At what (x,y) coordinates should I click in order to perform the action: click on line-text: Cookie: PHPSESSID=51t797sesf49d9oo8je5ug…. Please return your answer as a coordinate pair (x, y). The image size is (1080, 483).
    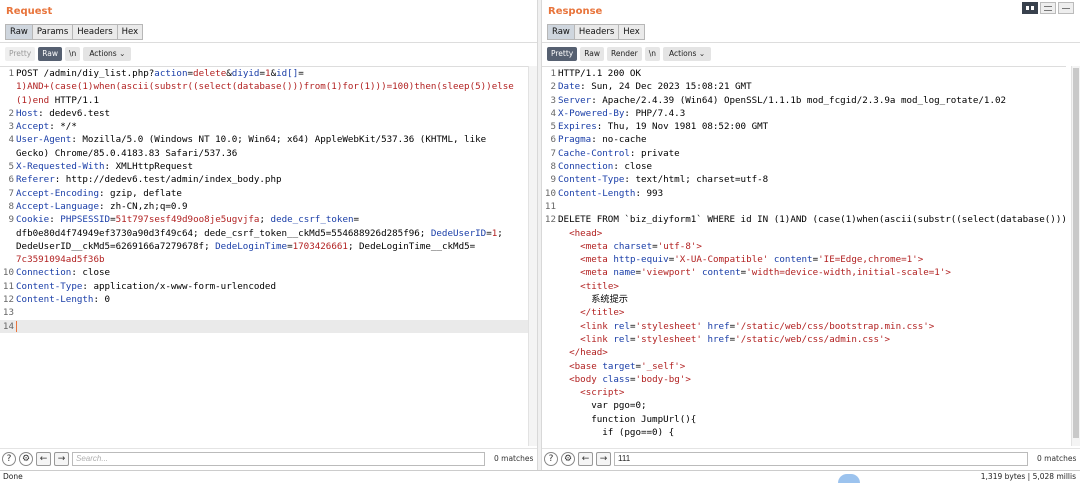
    Looking at the image, I should click on (188, 220).